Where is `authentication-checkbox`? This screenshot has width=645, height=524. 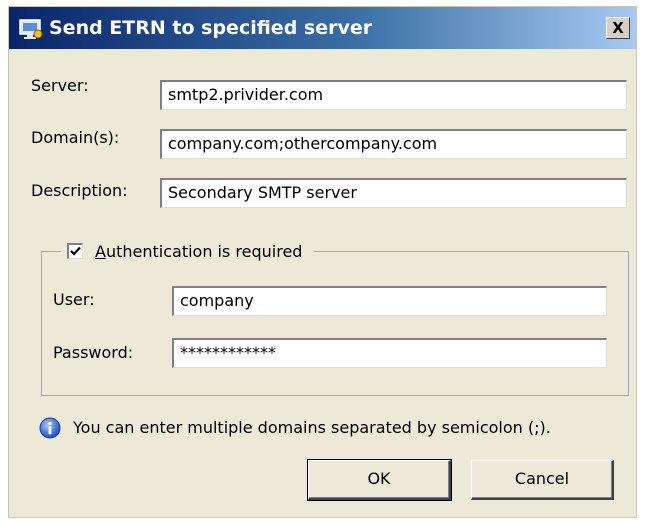
authentication-checkbox is located at coordinates (75, 251).